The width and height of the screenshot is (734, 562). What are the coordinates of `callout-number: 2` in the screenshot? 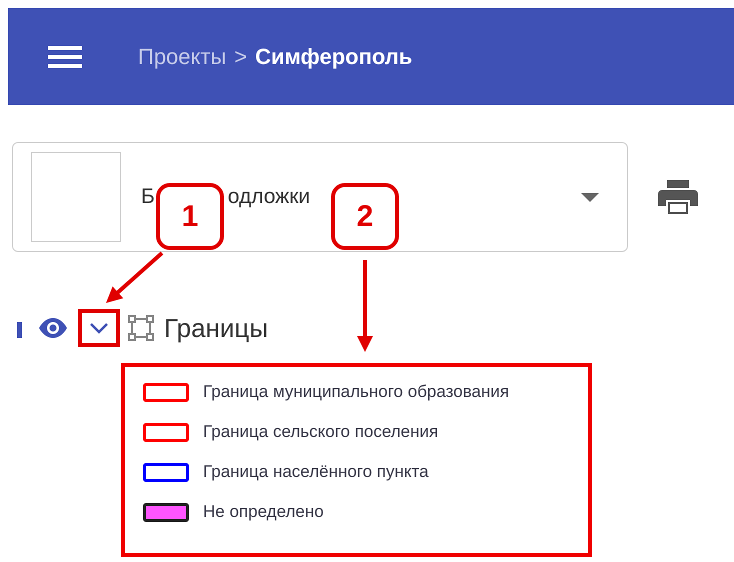 It's located at (365, 216).